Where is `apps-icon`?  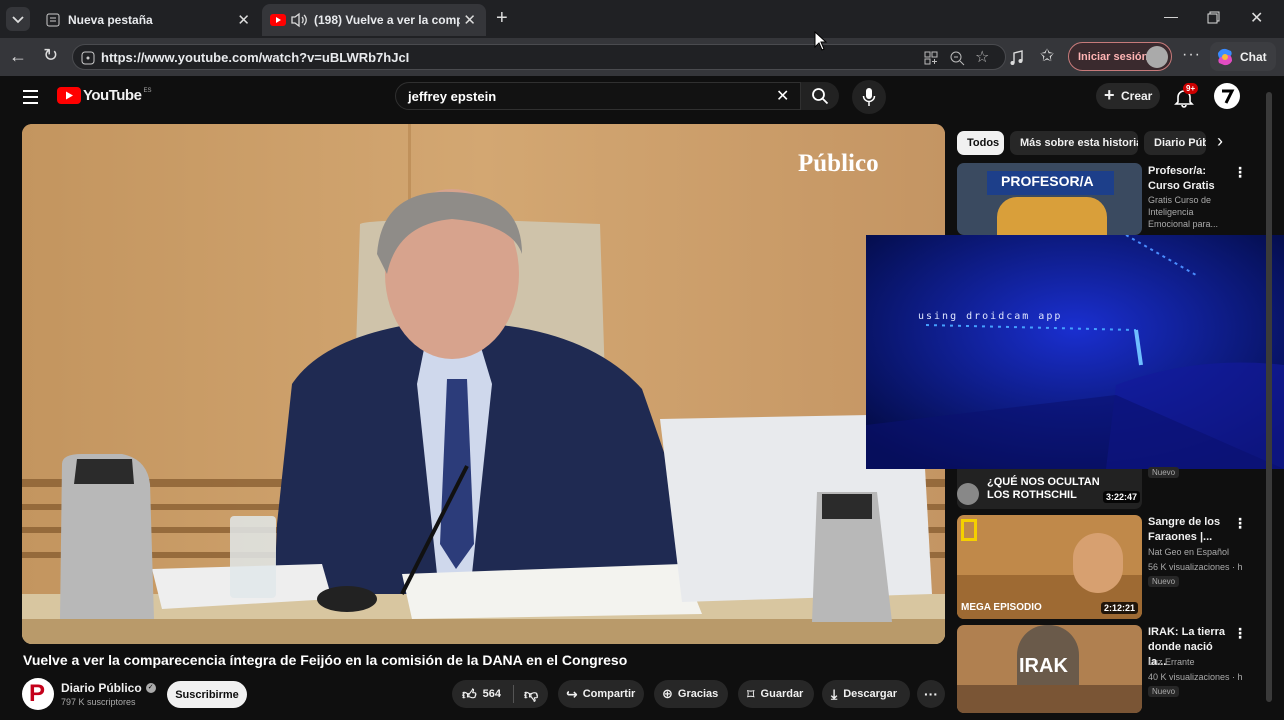
apps-icon is located at coordinates (931, 58).